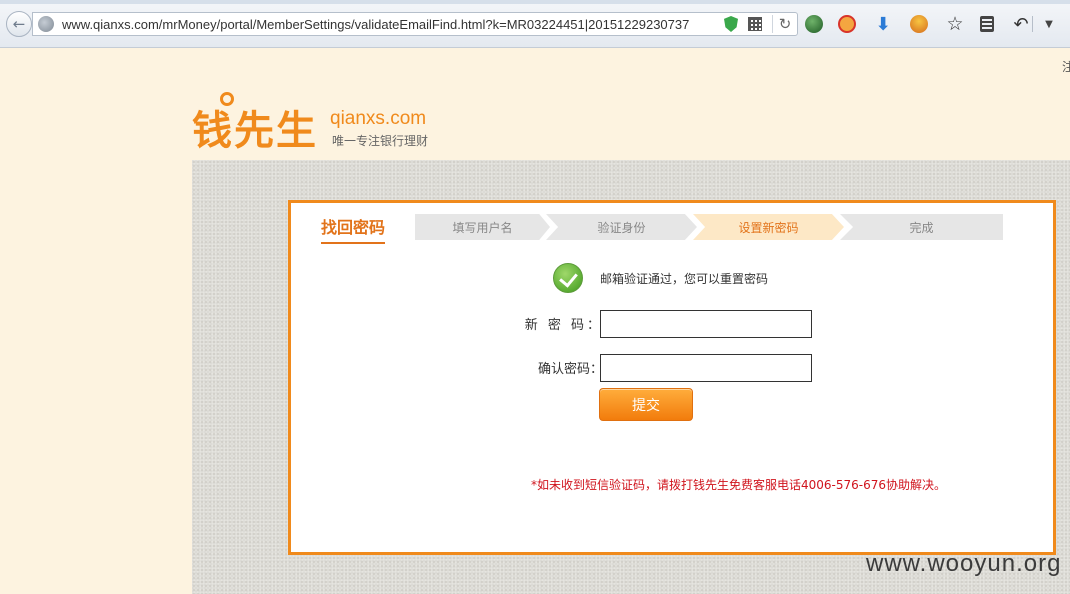 This screenshot has width=1070, height=594. What do you see at coordinates (987, 24) in the screenshot?
I see `reading-list-icon` at bounding box center [987, 24].